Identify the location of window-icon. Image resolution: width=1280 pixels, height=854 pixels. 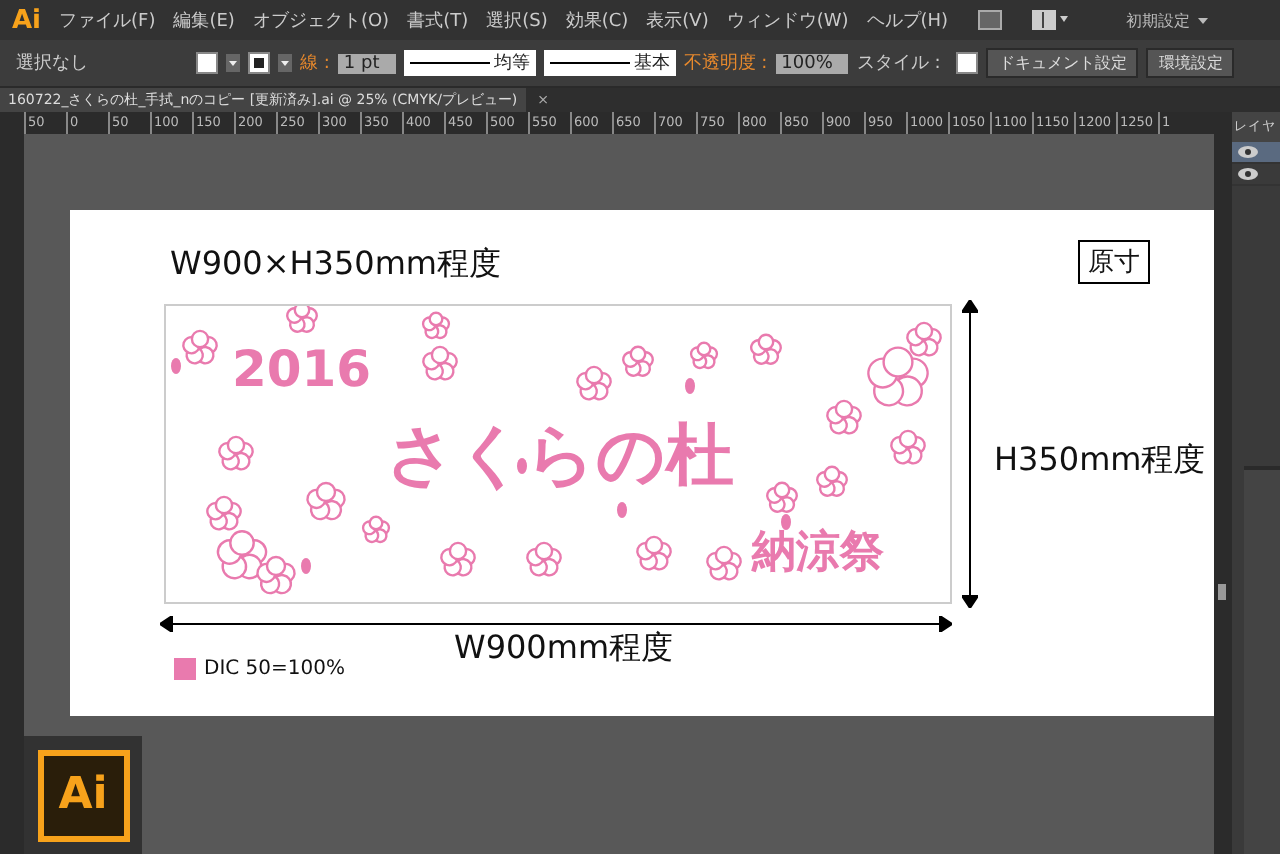
(990, 20).